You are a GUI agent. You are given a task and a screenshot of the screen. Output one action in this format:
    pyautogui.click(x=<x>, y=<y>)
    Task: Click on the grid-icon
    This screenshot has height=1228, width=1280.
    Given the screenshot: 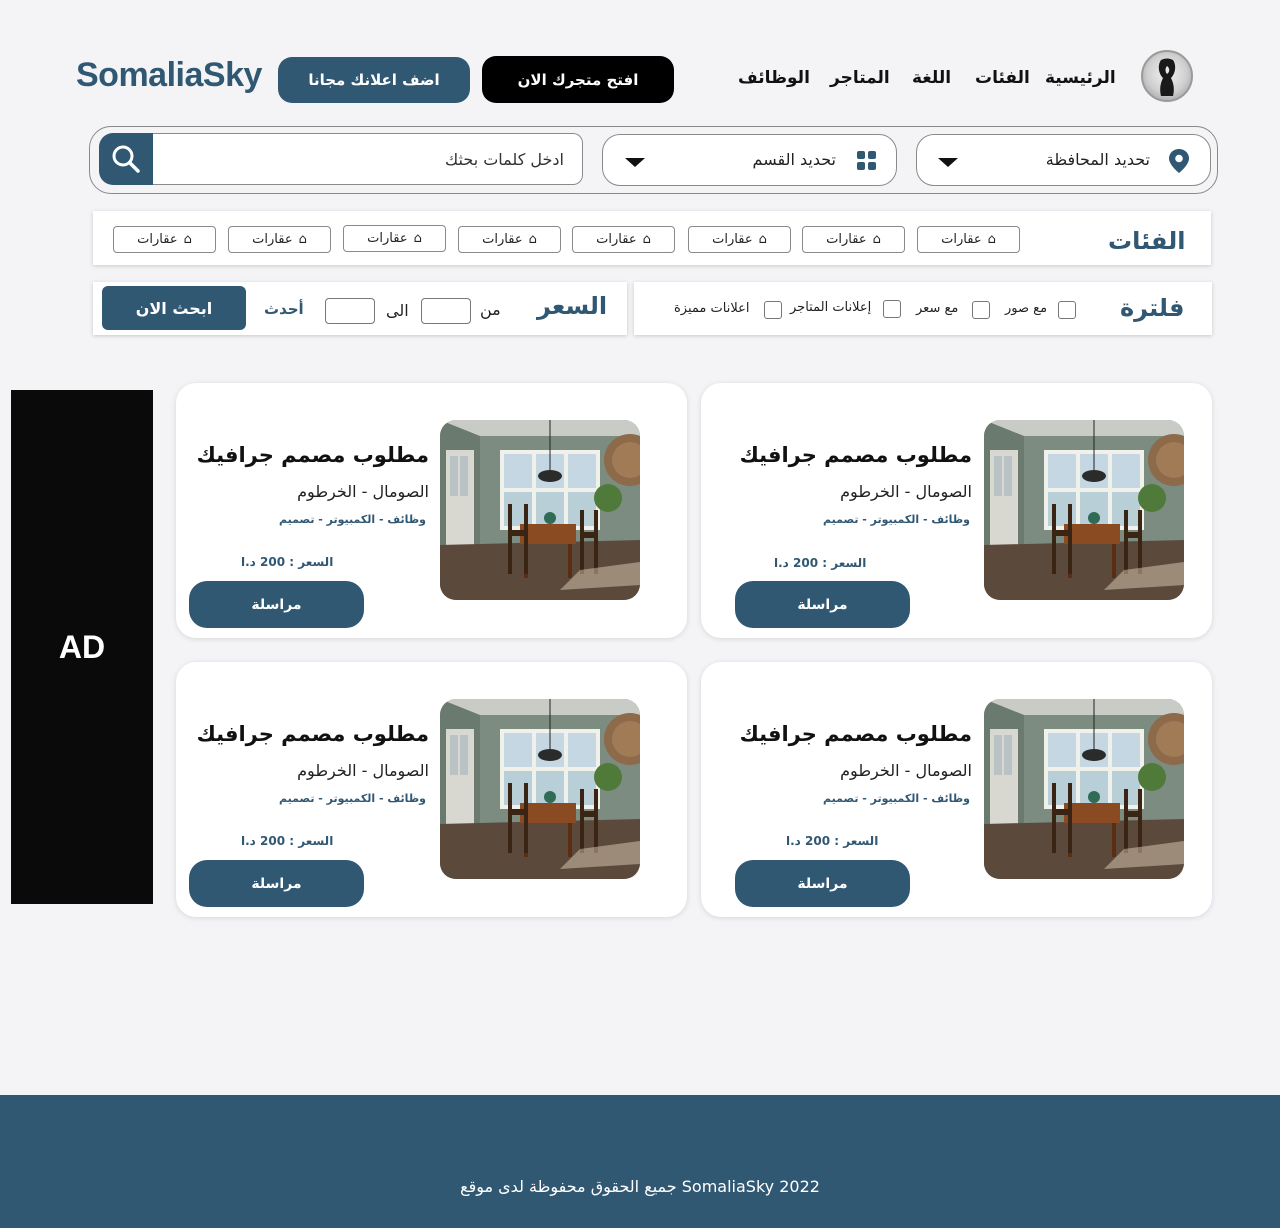 What is the action you would take?
    pyautogui.click(x=866, y=160)
    